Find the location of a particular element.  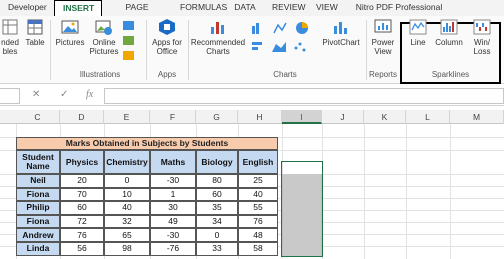

student-name-cell: Neil is located at coordinates (38, 181).